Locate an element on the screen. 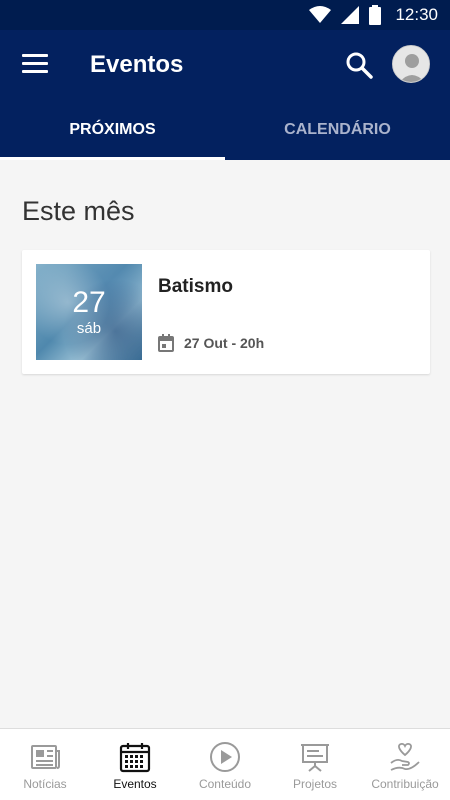  status-time: 12:30 is located at coordinates (416, 14).